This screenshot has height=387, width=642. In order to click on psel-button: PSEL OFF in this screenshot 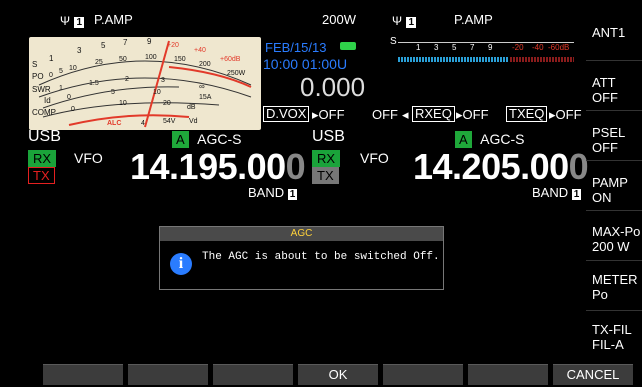, I will do `click(614, 134)`.